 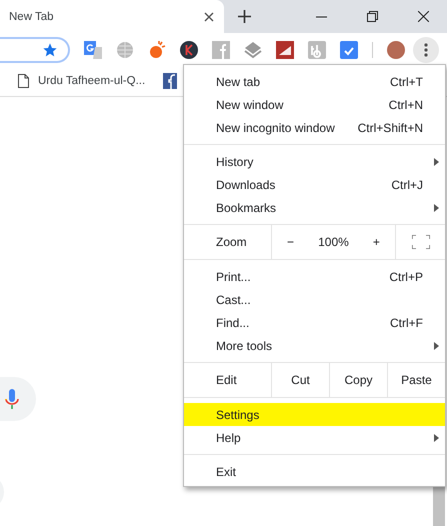 I want to click on facebook-icon, so click(x=170, y=81).